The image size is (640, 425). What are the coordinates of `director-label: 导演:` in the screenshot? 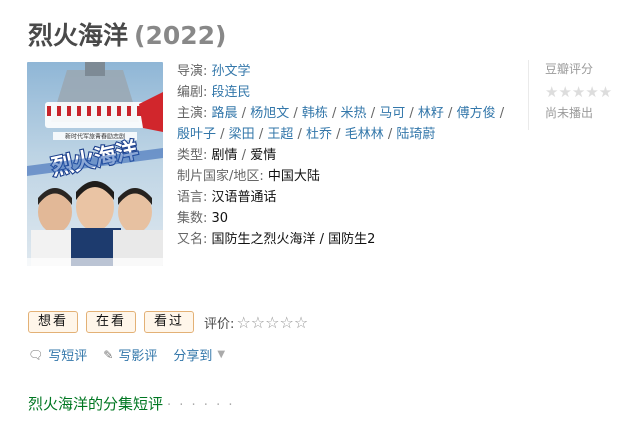 It's located at (192, 71).